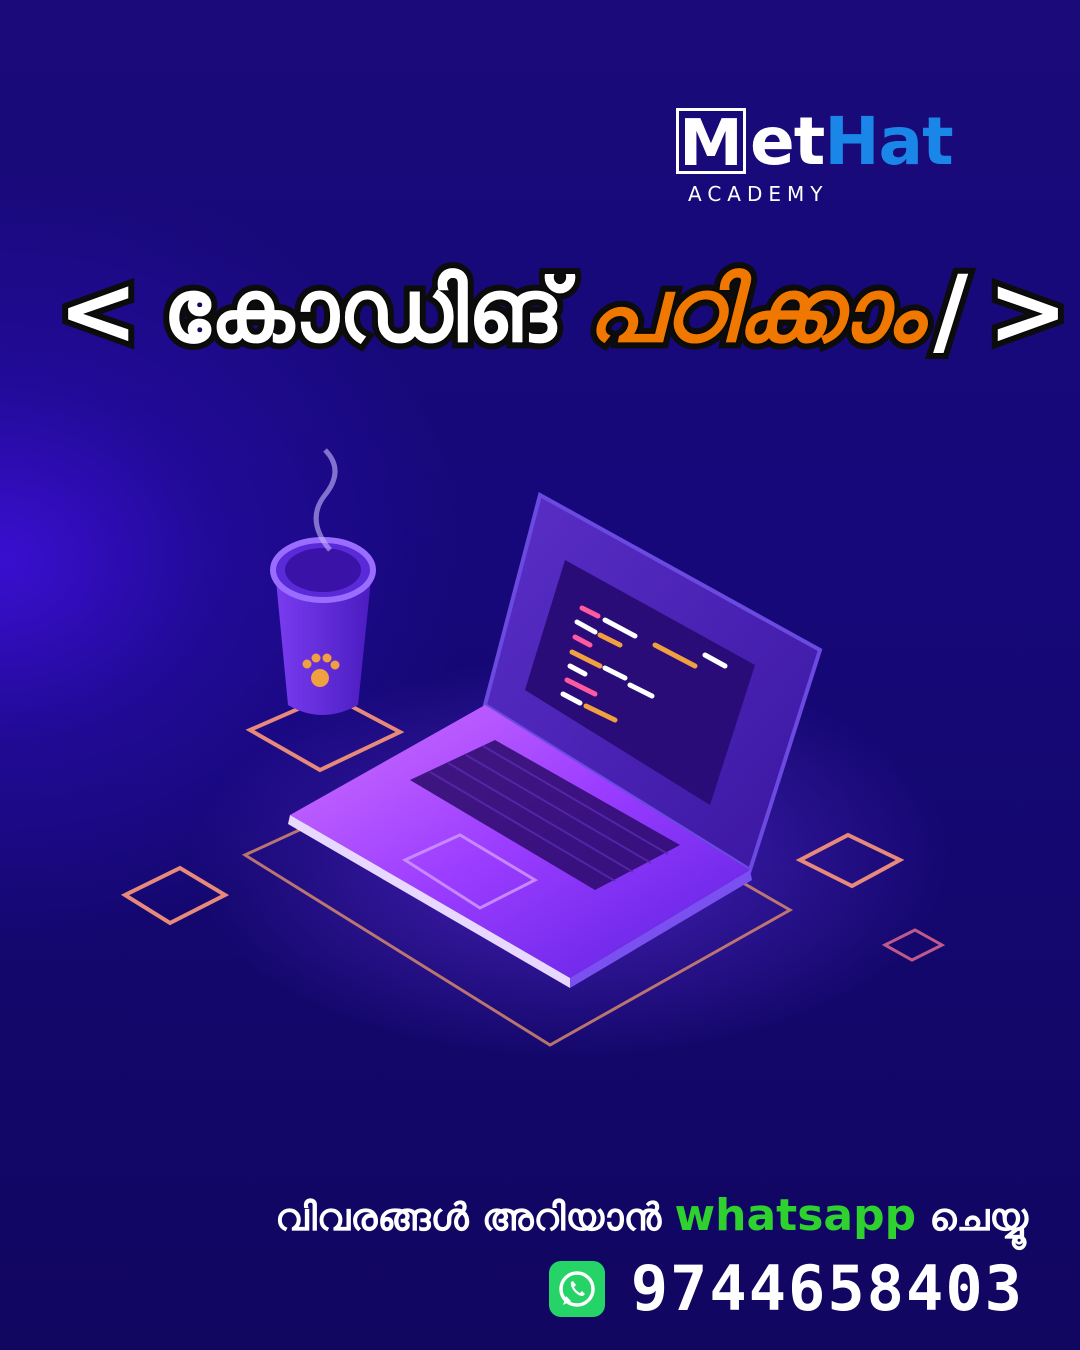 The height and width of the screenshot is (1350, 1080). I want to click on logo-hat: Hat, so click(888, 141).